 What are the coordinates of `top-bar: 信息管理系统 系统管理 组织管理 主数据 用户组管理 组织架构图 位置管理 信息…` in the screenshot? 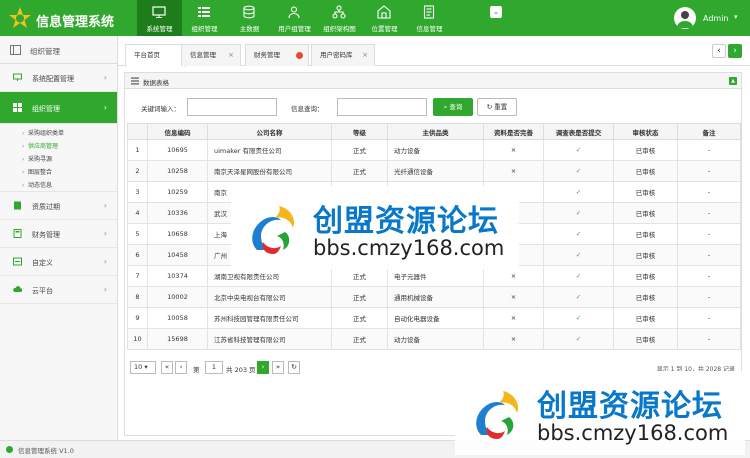 It's located at (375, 18).